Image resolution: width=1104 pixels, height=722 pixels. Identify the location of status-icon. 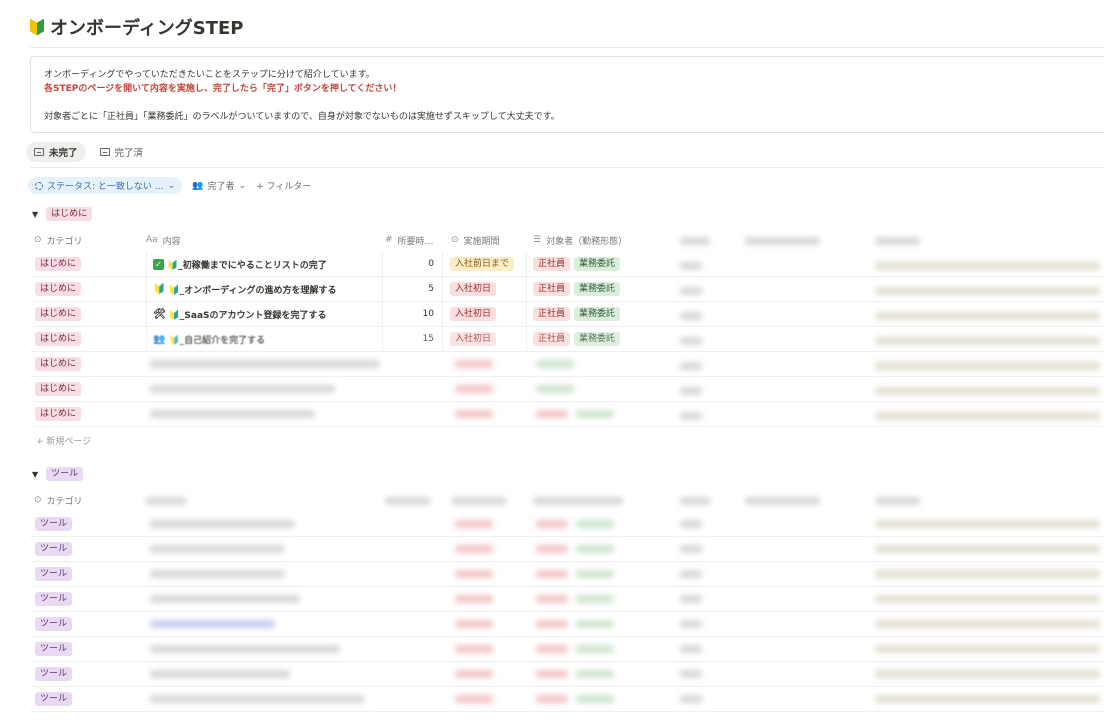
(39, 185).